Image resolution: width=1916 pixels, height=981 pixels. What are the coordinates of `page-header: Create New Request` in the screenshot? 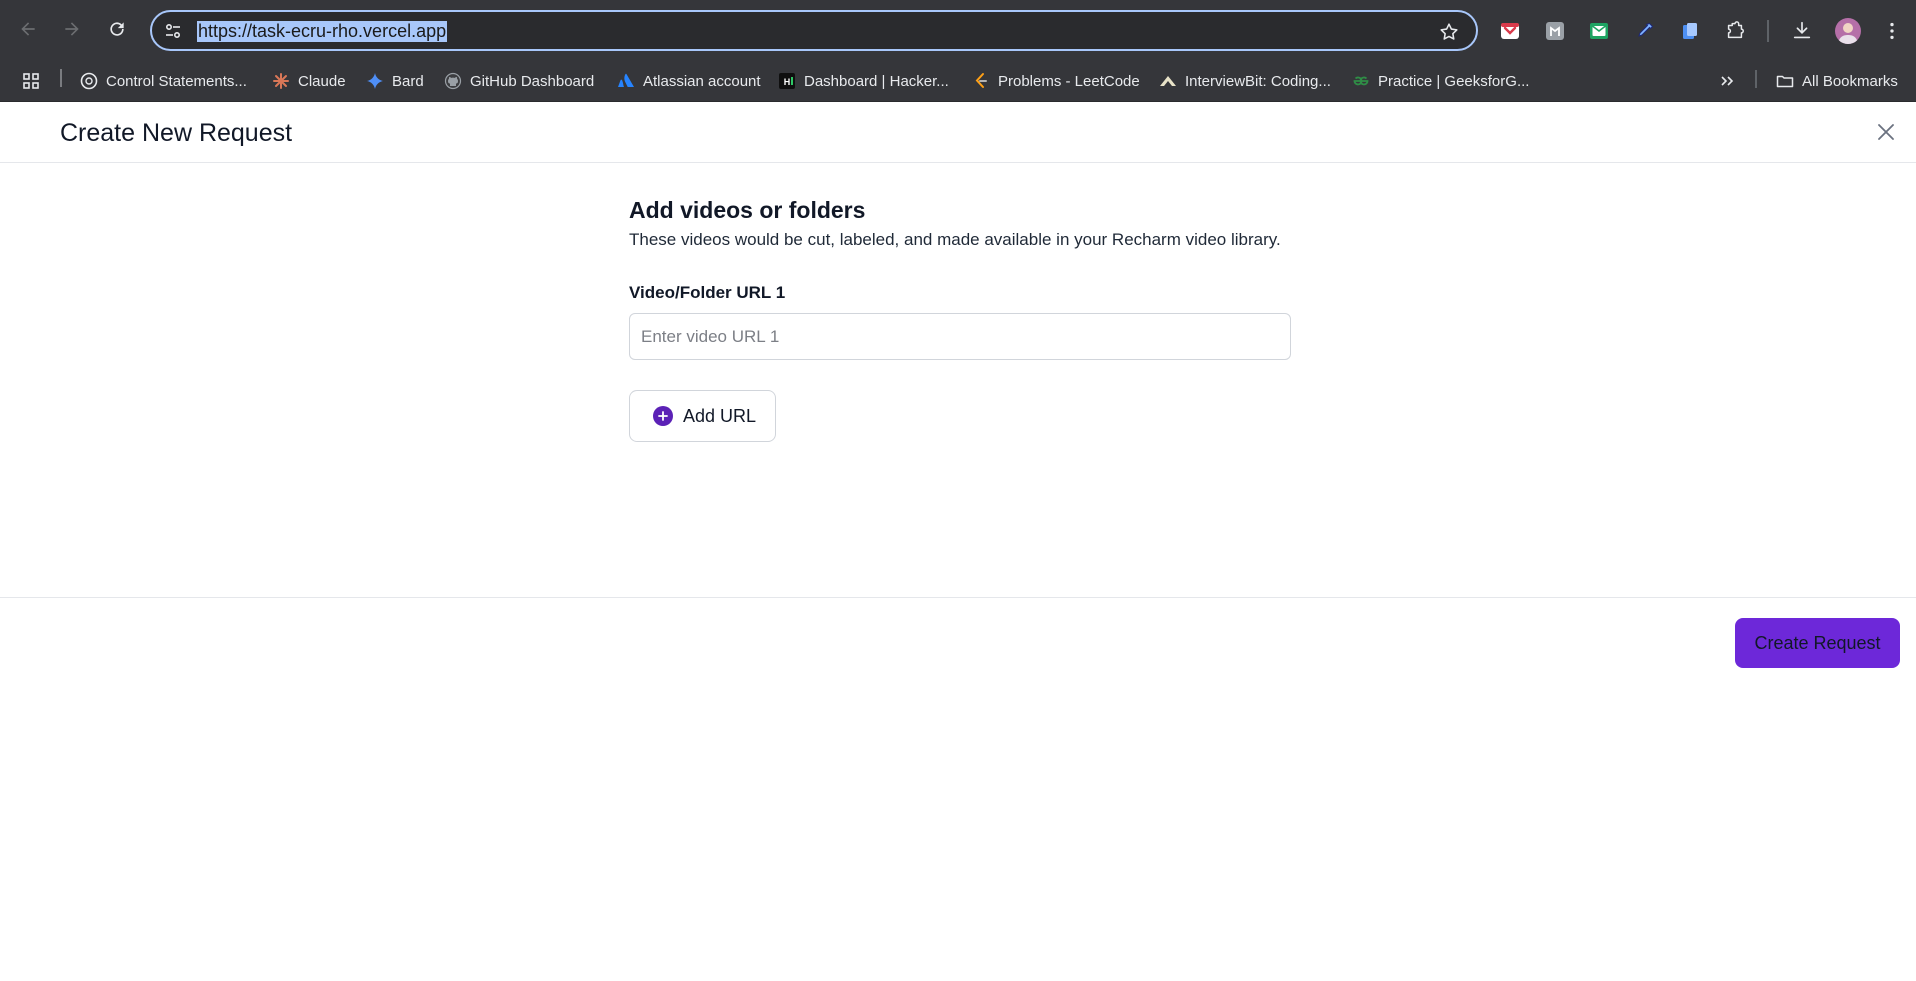 It's located at (958, 132).